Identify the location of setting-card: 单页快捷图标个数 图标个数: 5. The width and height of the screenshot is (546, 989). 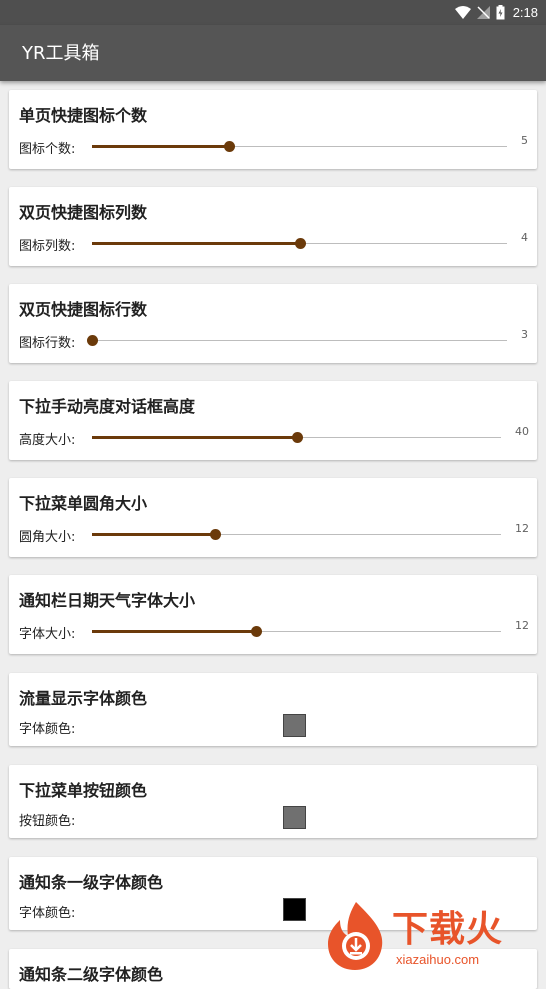
(273, 129).